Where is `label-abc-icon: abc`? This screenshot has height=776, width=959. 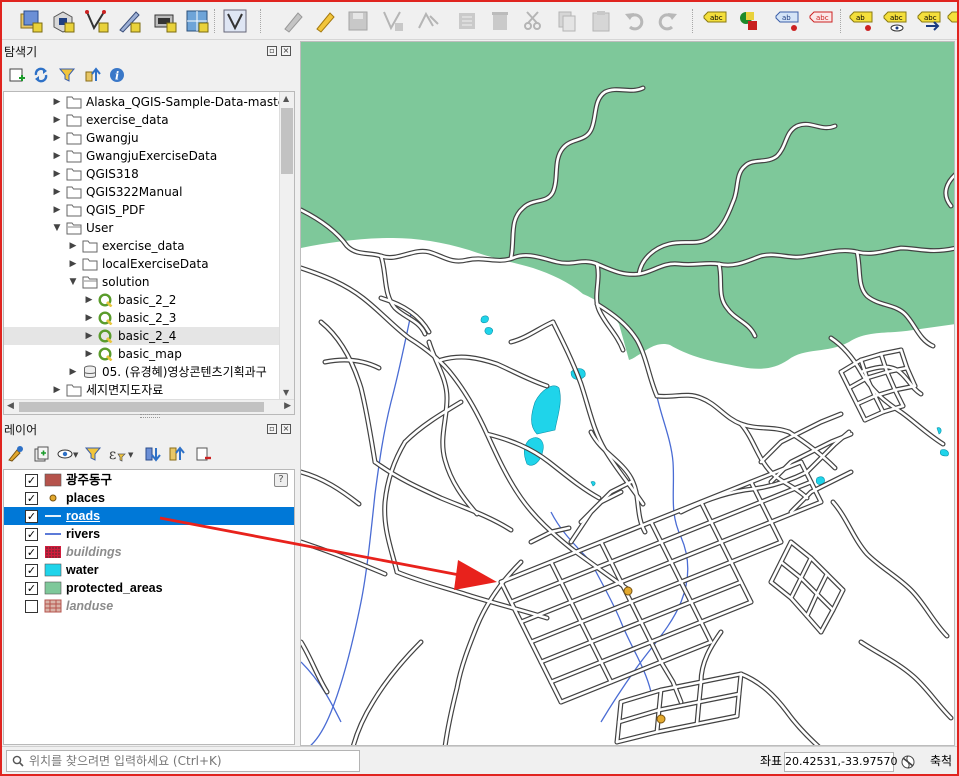 label-abc-icon: abc is located at coordinates (715, 21).